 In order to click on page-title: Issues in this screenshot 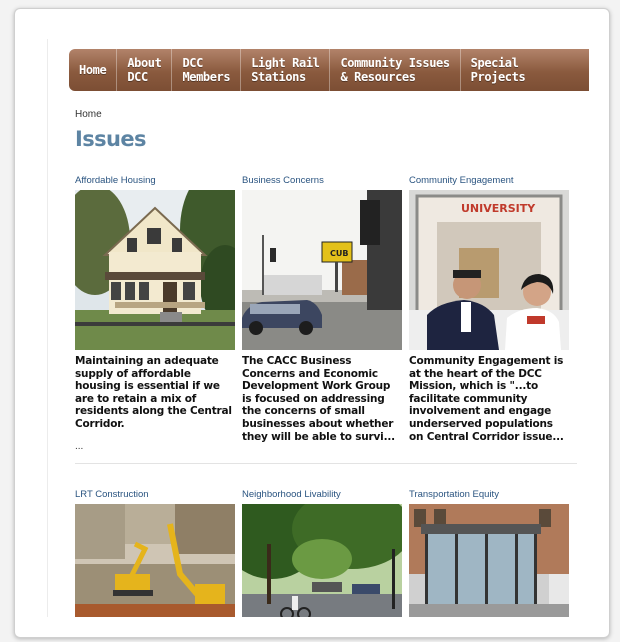, I will do `click(111, 139)`.